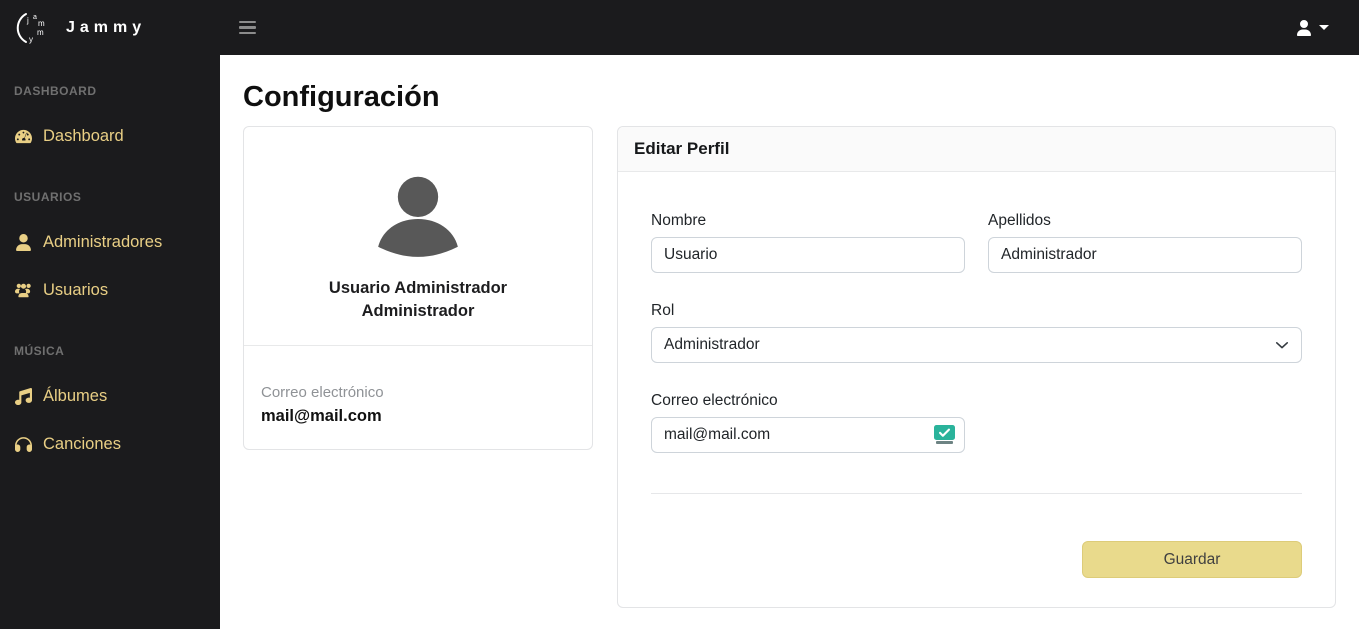 The image size is (1359, 629). What do you see at coordinates (418, 218) in the screenshot?
I see `avatar-icon` at bounding box center [418, 218].